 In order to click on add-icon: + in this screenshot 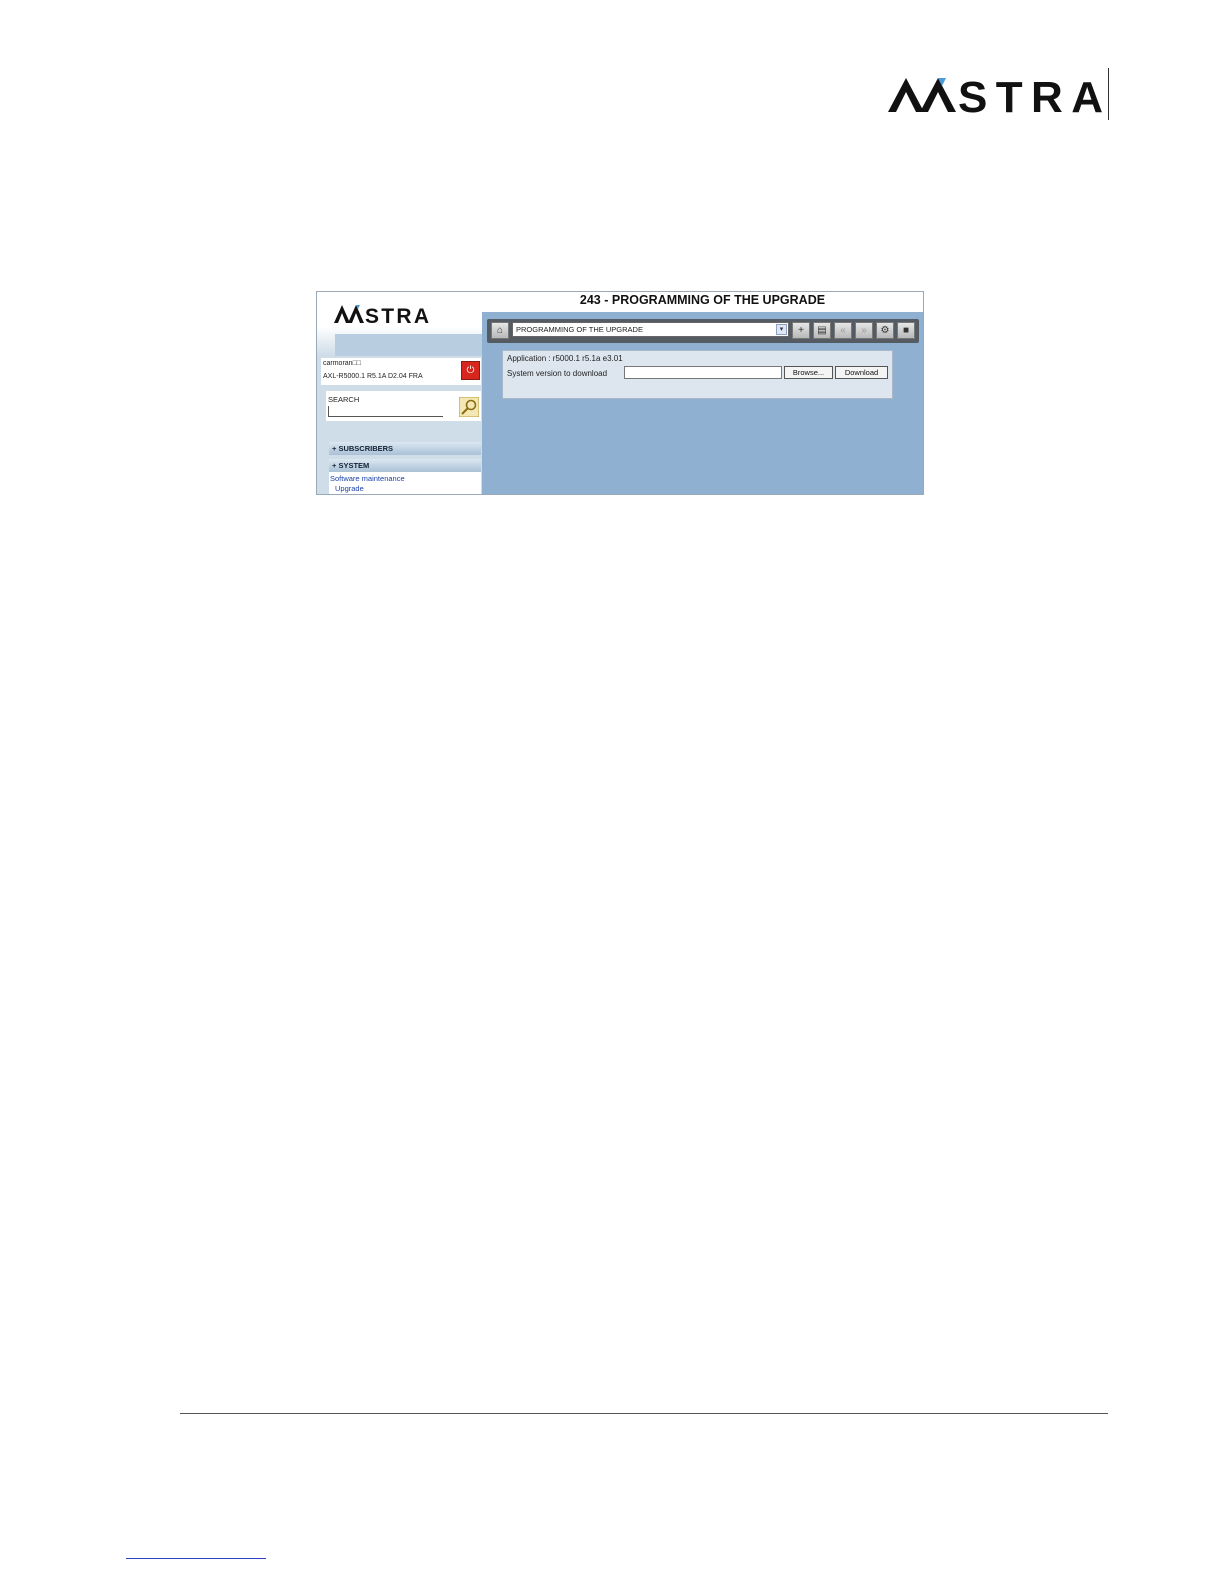, I will do `click(801, 330)`.